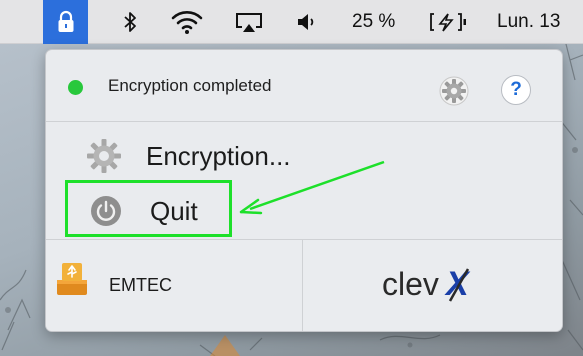 Image resolution: width=583 pixels, height=356 pixels. Describe the element at coordinates (373, 22) in the screenshot. I see `battery-percent: 25 %` at that location.